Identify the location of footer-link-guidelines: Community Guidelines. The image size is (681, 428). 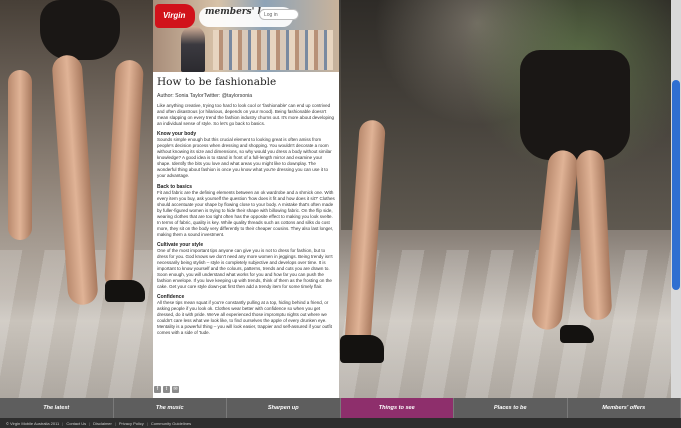
(171, 424).